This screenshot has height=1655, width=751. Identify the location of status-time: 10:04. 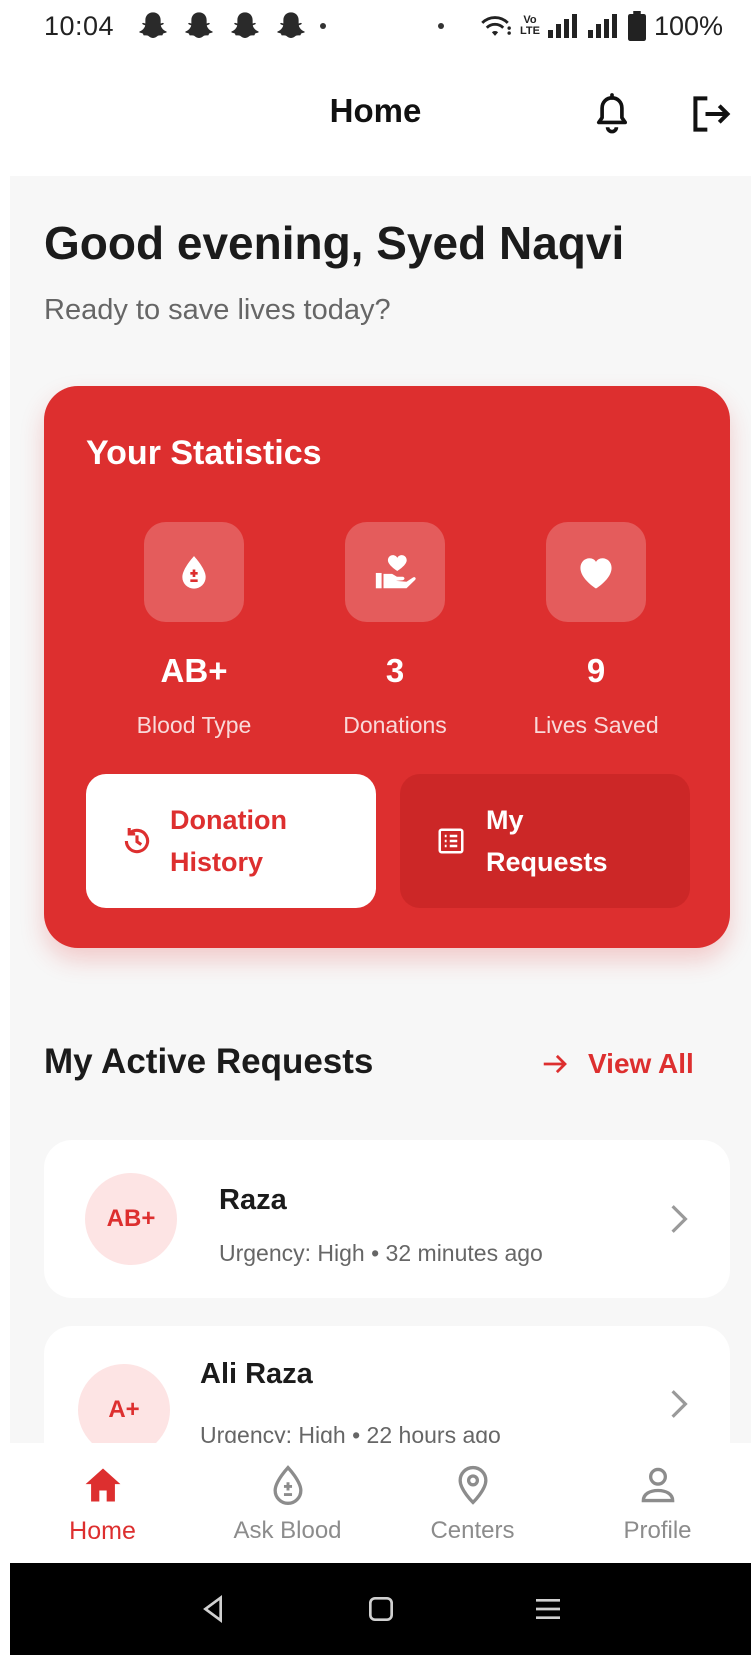
(79, 25).